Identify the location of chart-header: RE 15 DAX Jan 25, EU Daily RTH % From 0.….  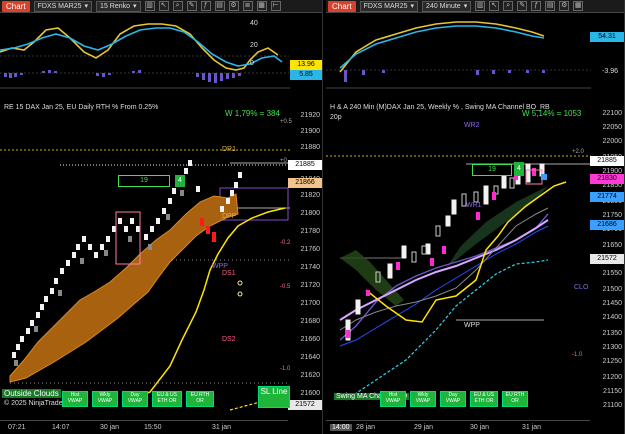
(81, 107).